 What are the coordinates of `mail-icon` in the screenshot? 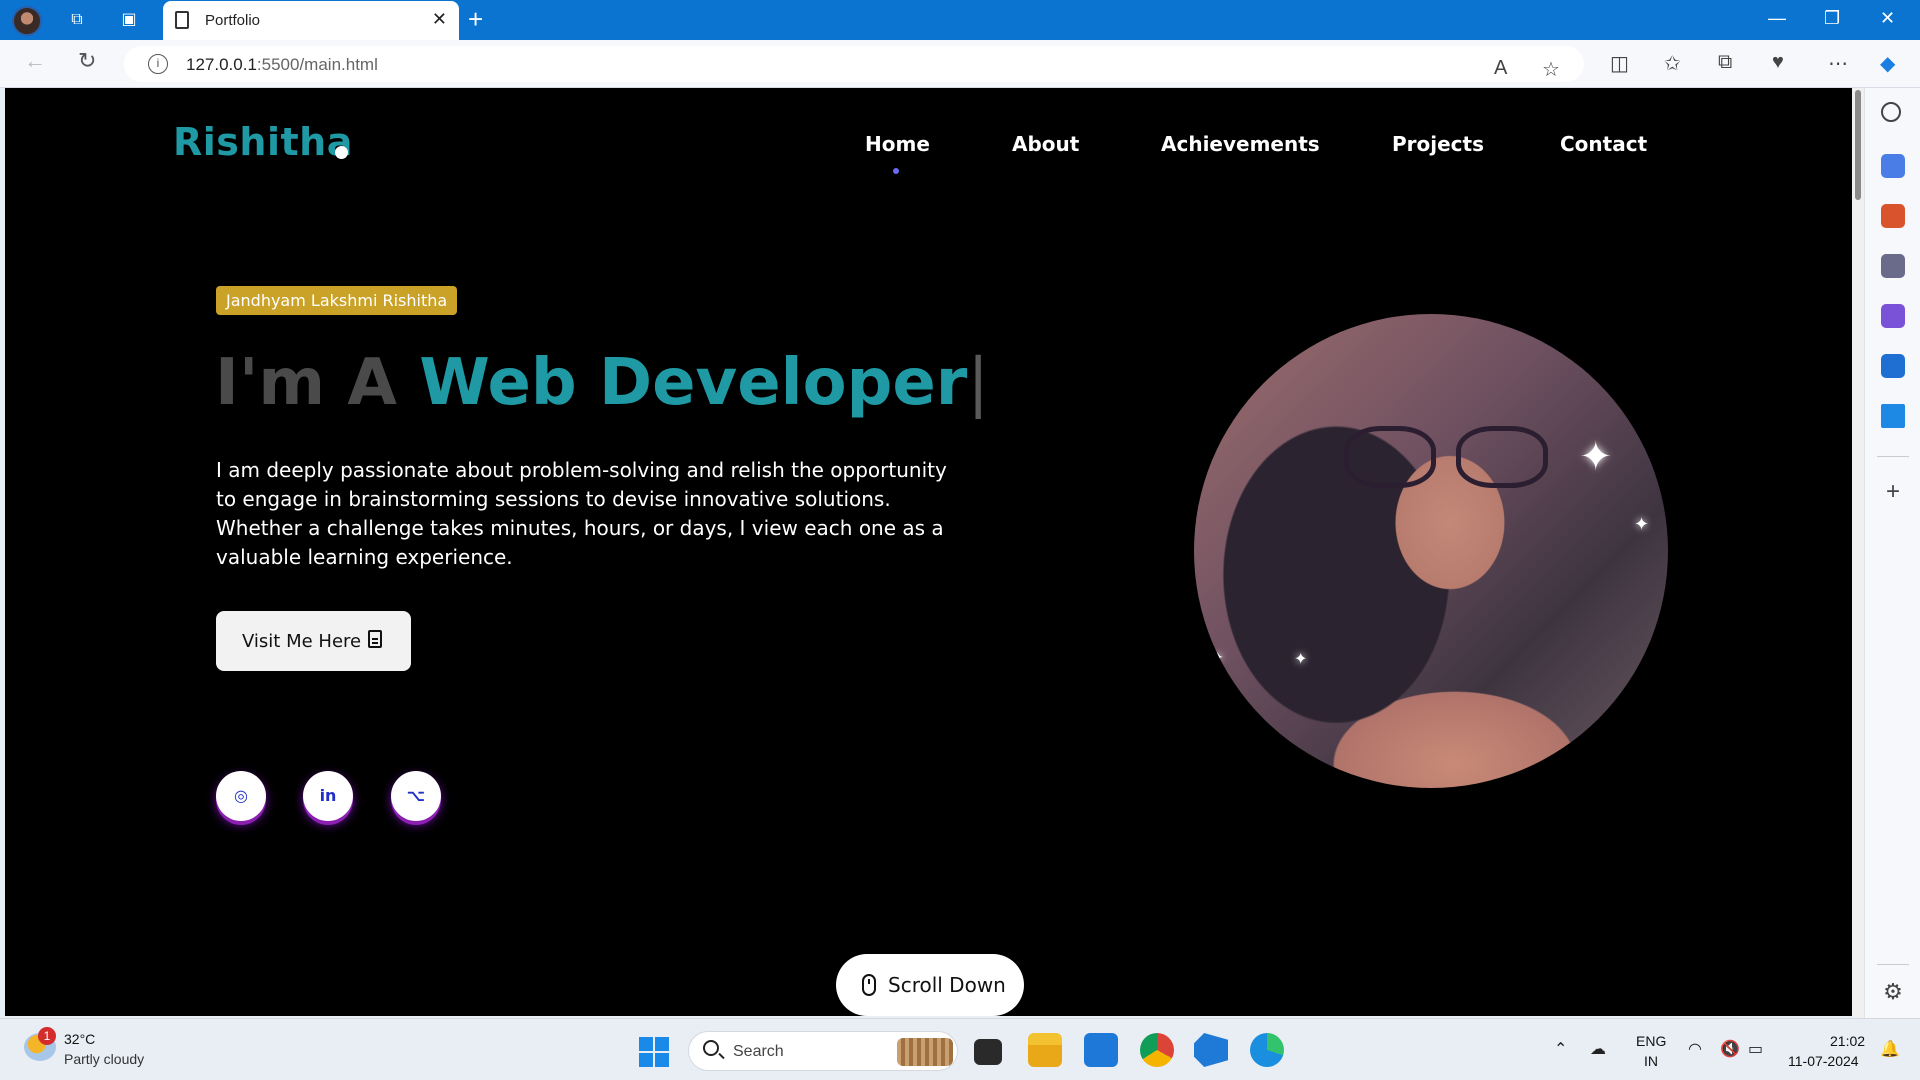 It's located at (1101, 1050).